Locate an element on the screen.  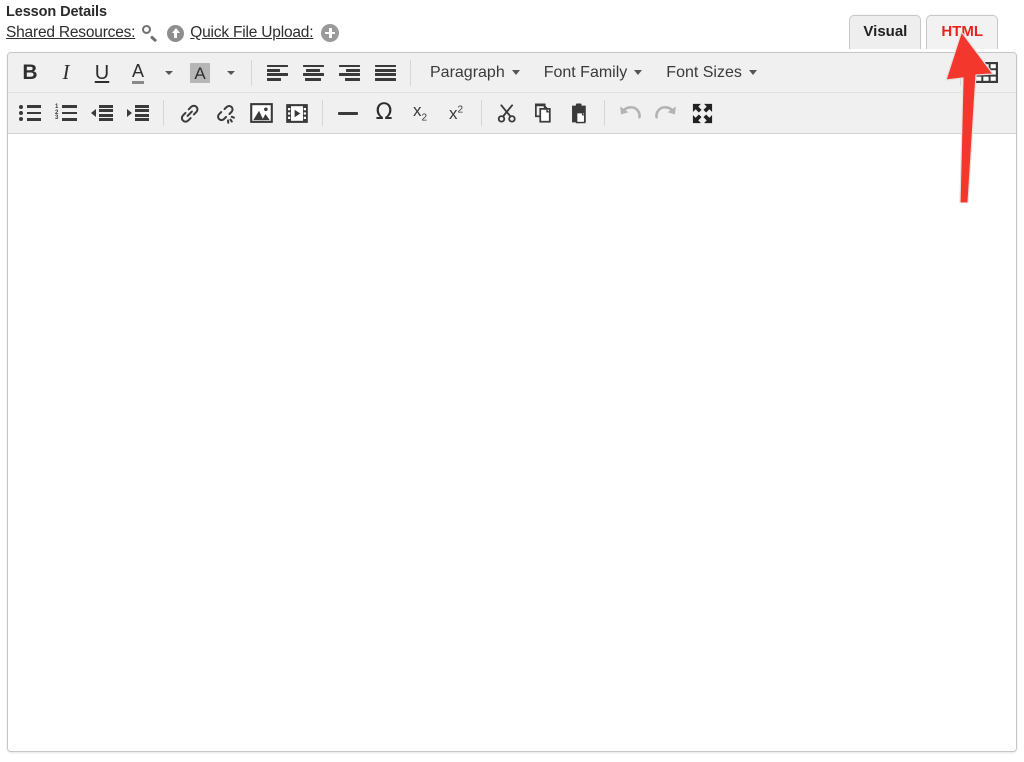
align-right-button is located at coordinates (349, 73).